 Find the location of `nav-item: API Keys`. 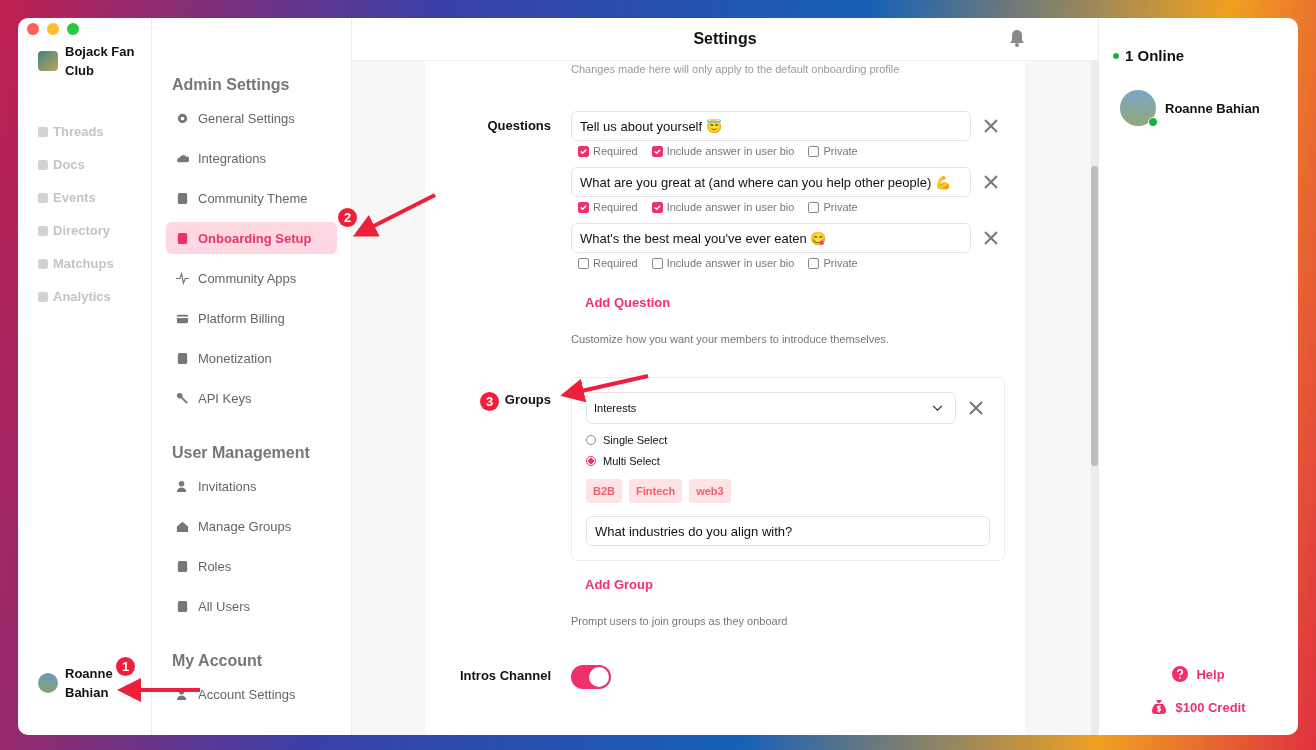

nav-item: API Keys is located at coordinates (251, 398).